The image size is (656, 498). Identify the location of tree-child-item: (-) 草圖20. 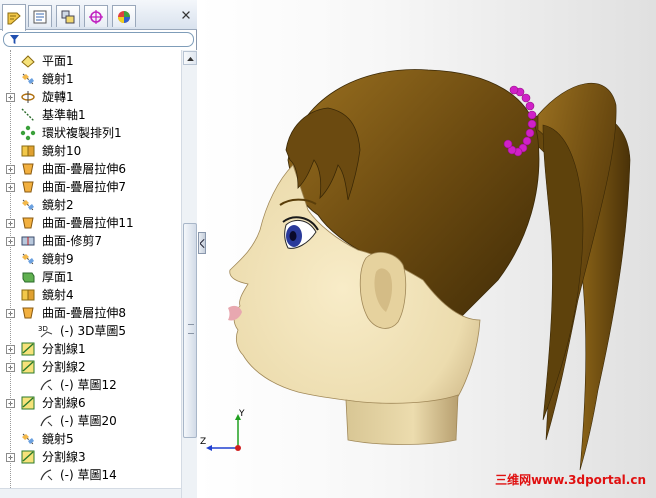
(90, 421).